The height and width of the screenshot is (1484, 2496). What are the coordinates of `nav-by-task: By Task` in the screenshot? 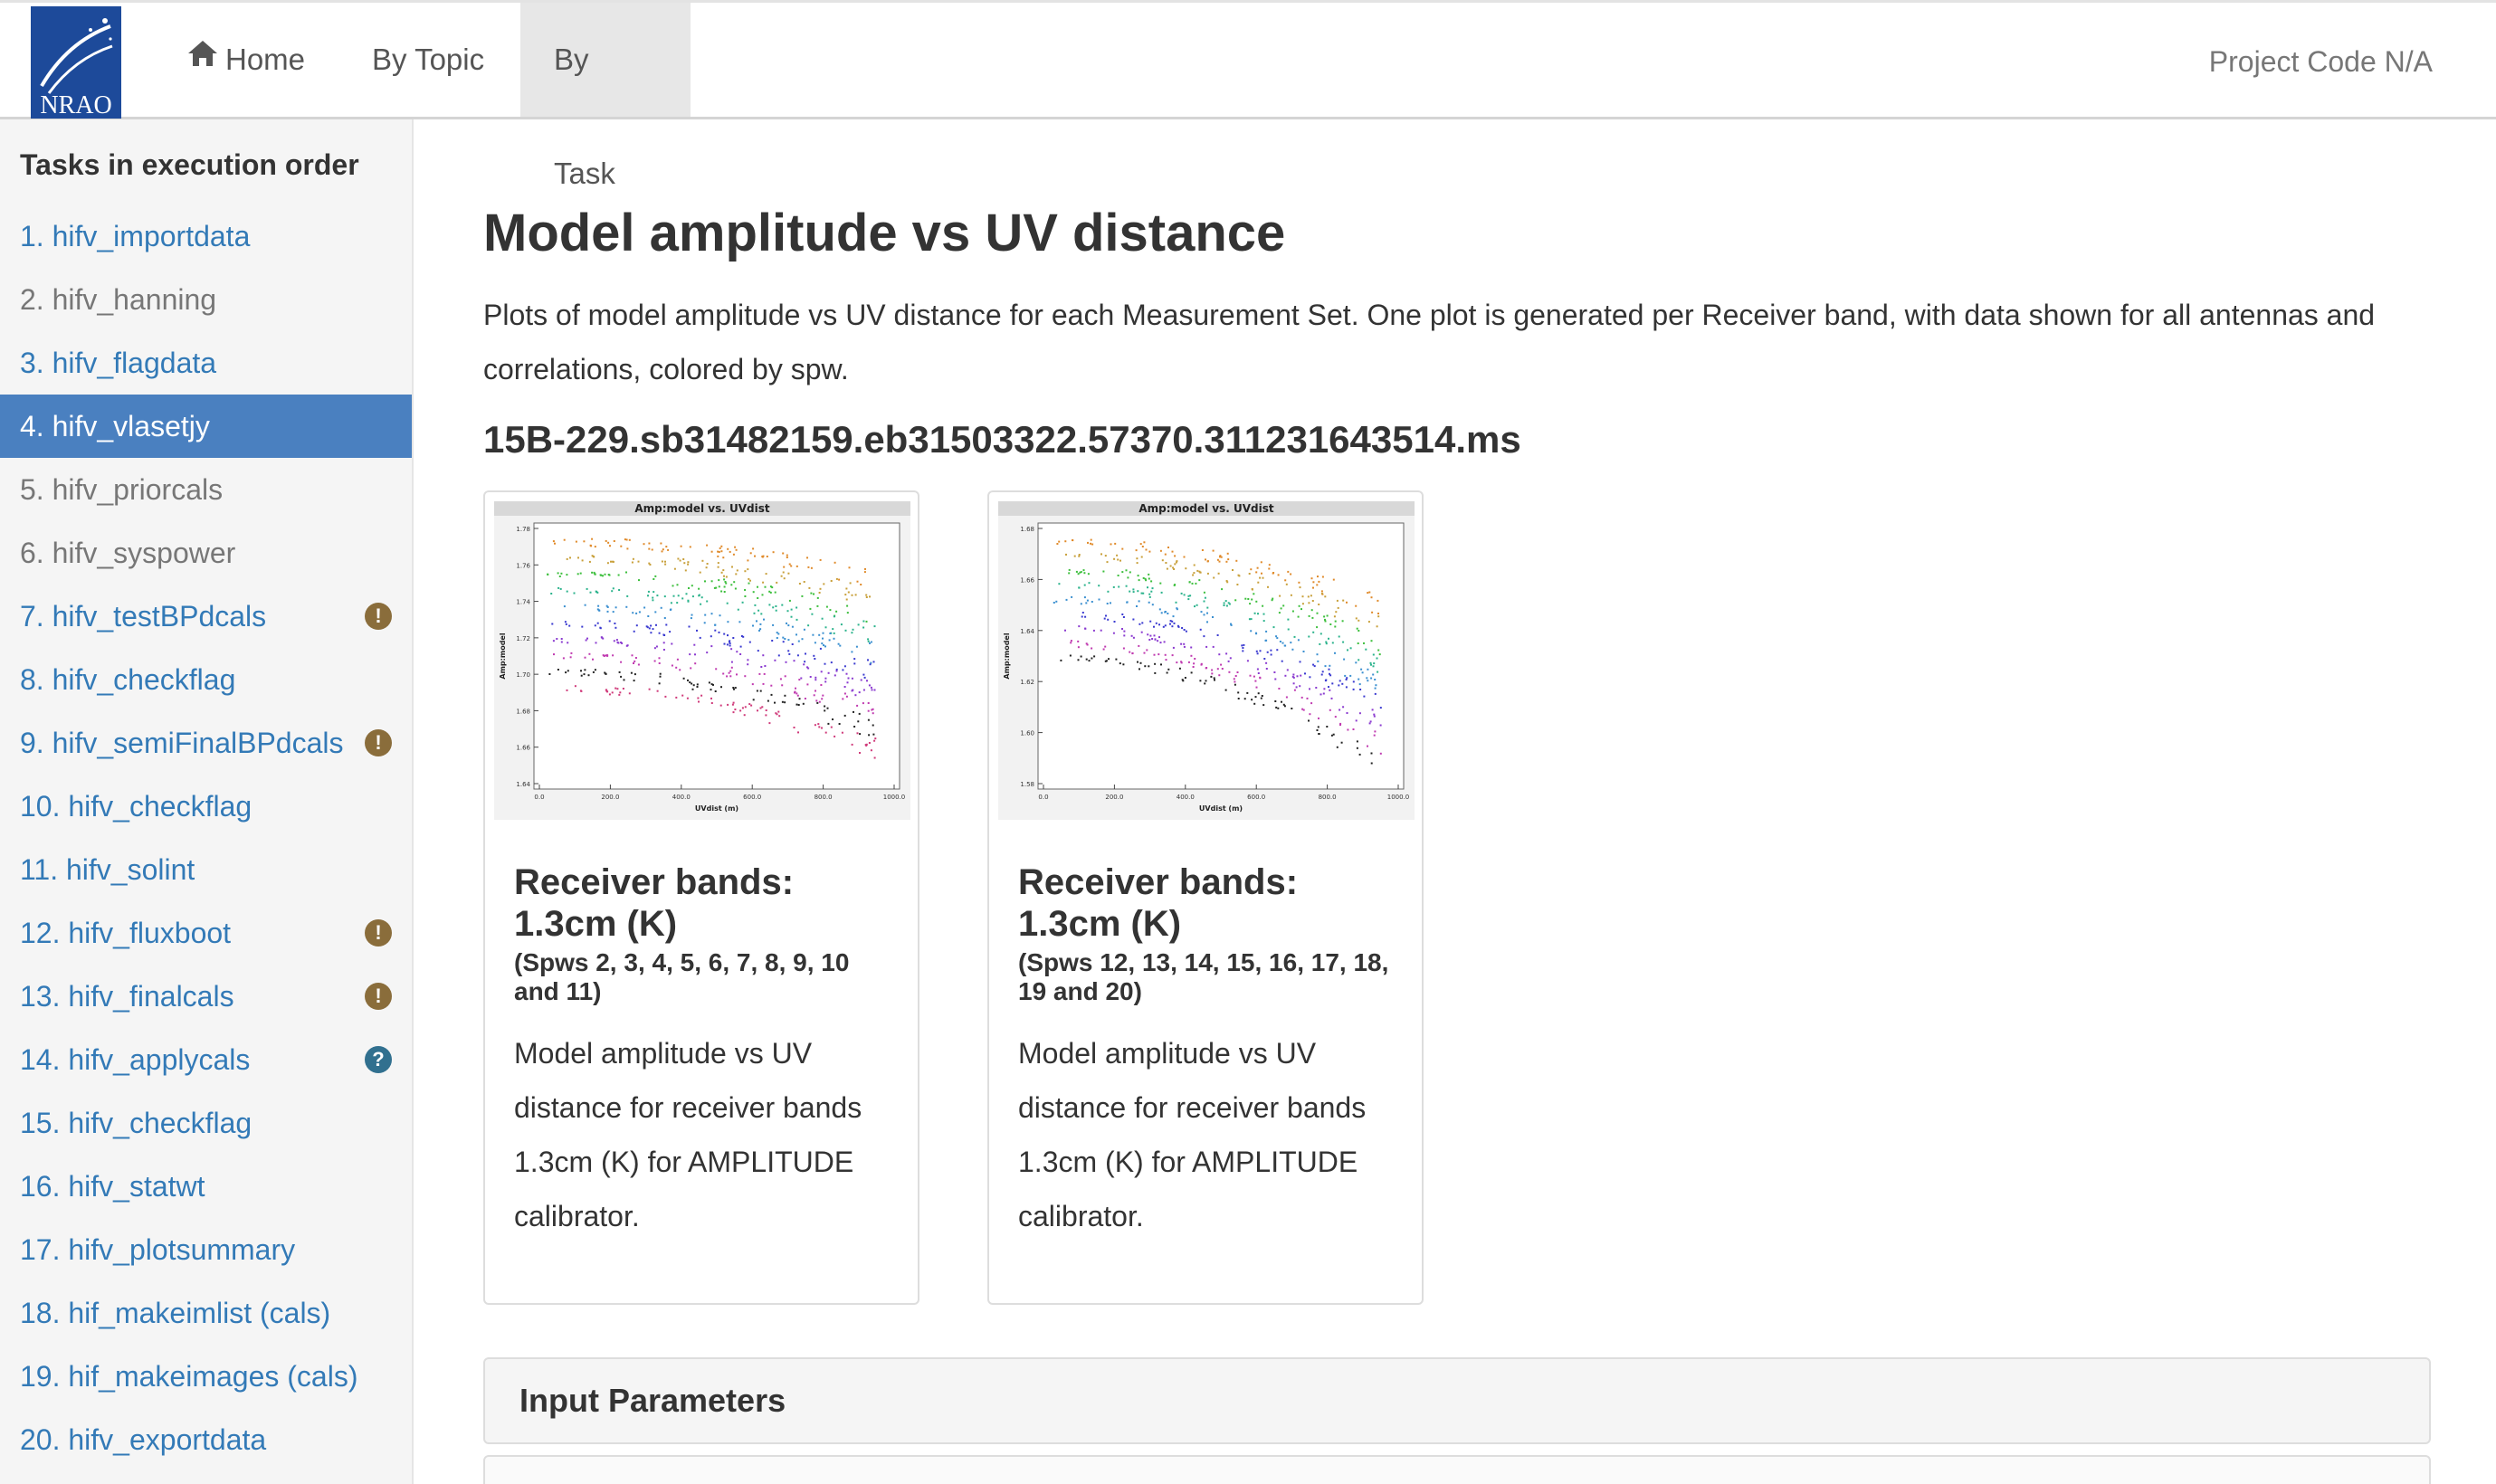 It's located at (605, 96).